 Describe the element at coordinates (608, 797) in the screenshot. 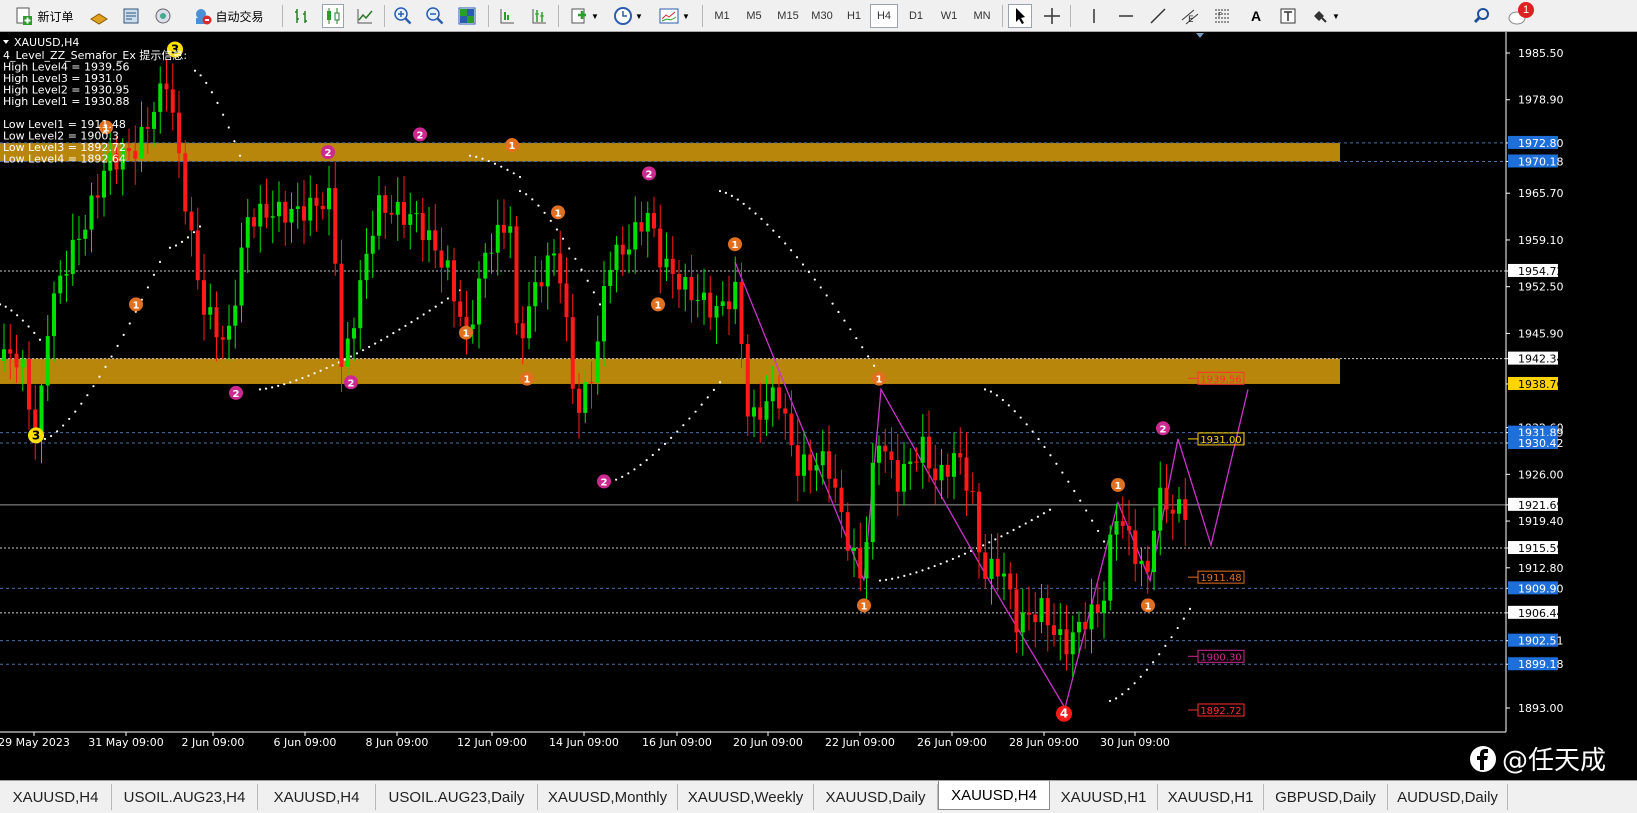

I see `chart-tab: XAUUSD,Monthly` at that location.